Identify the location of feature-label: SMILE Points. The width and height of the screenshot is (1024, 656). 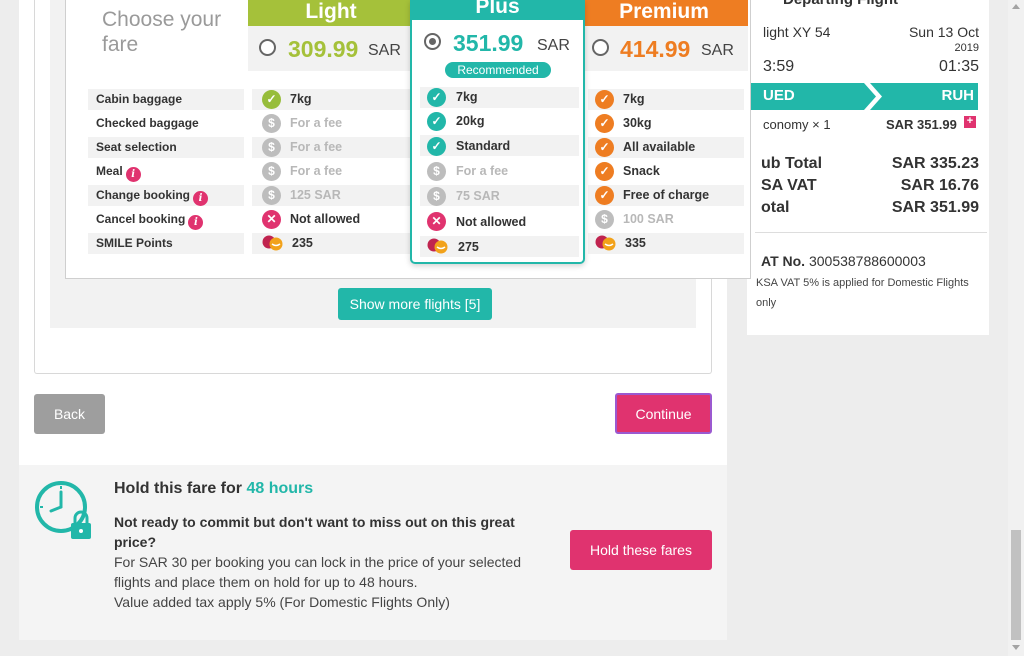
(166, 243).